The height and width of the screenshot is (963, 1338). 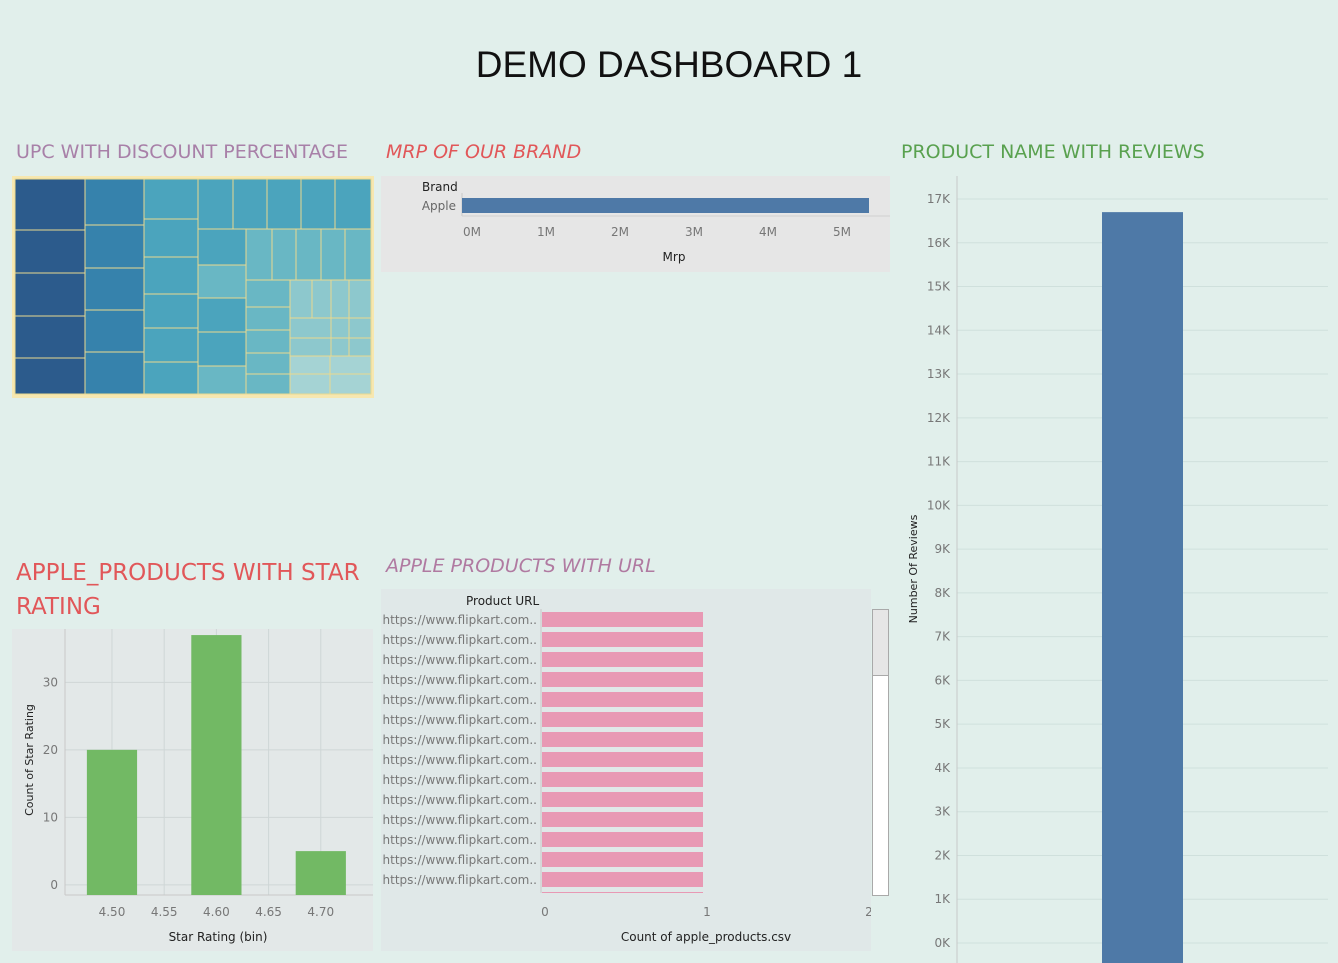 I want to click on rating-title-line1: APPLE_PRODUCTS WITH STAR, so click(x=188, y=573).